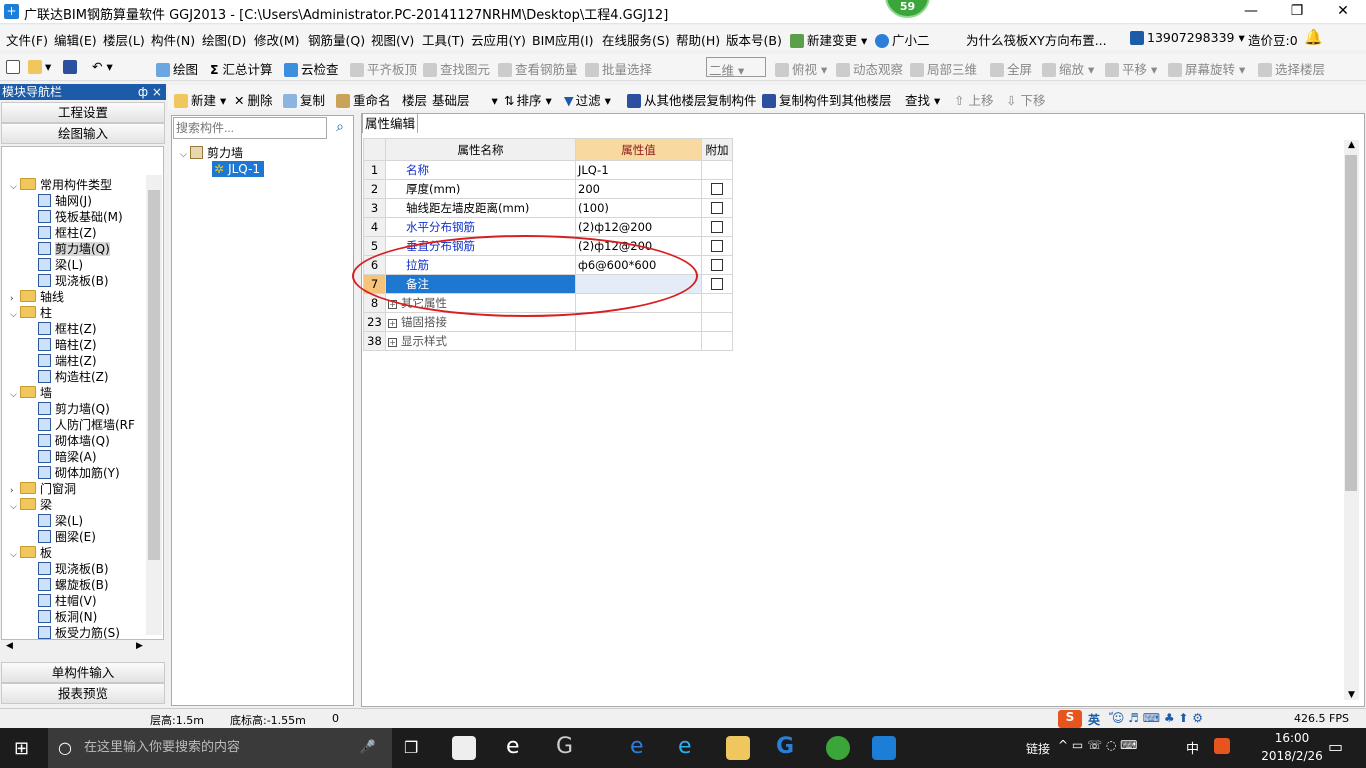  Describe the element at coordinates (1222, 746) in the screenshot. I see `sogou-tray-icon` at that location.